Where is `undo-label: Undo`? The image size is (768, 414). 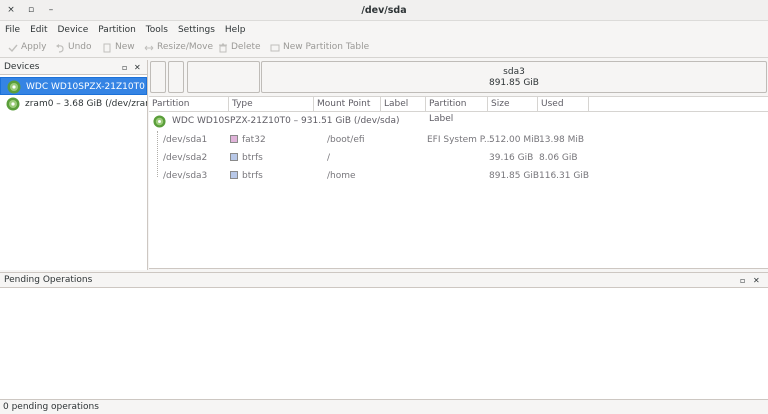 undo-label: Undo is located at coordinates (80, 47).